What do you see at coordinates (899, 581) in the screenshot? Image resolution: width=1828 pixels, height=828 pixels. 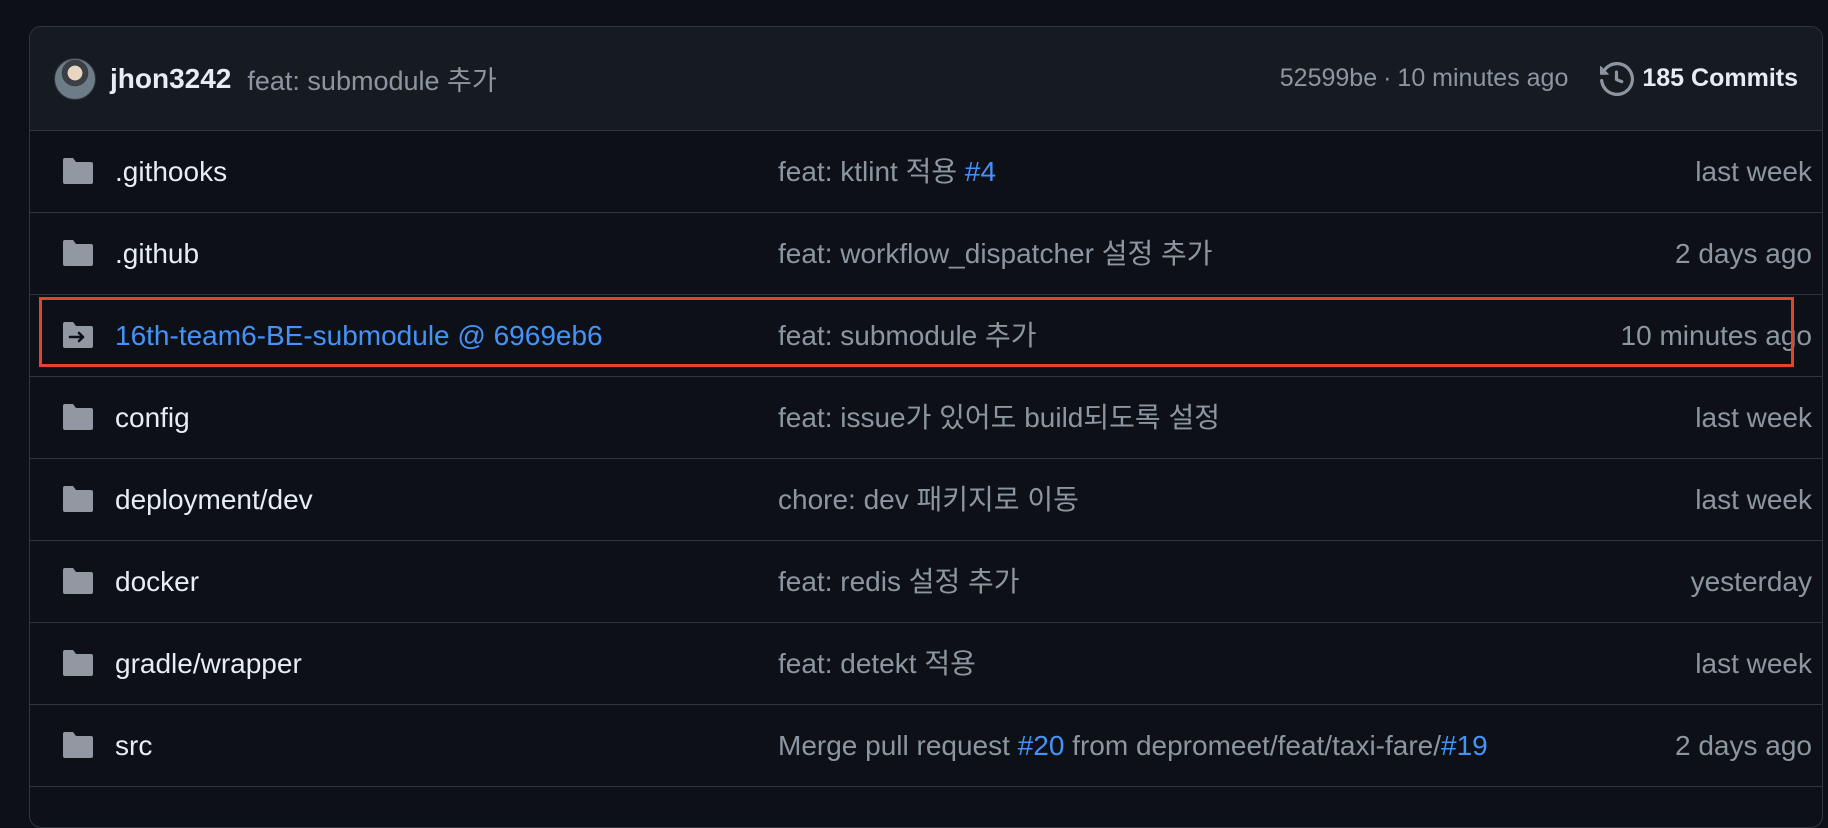 I see `file-commit-message: feat: redis 설정 추가` at bounding box center [899, 581].